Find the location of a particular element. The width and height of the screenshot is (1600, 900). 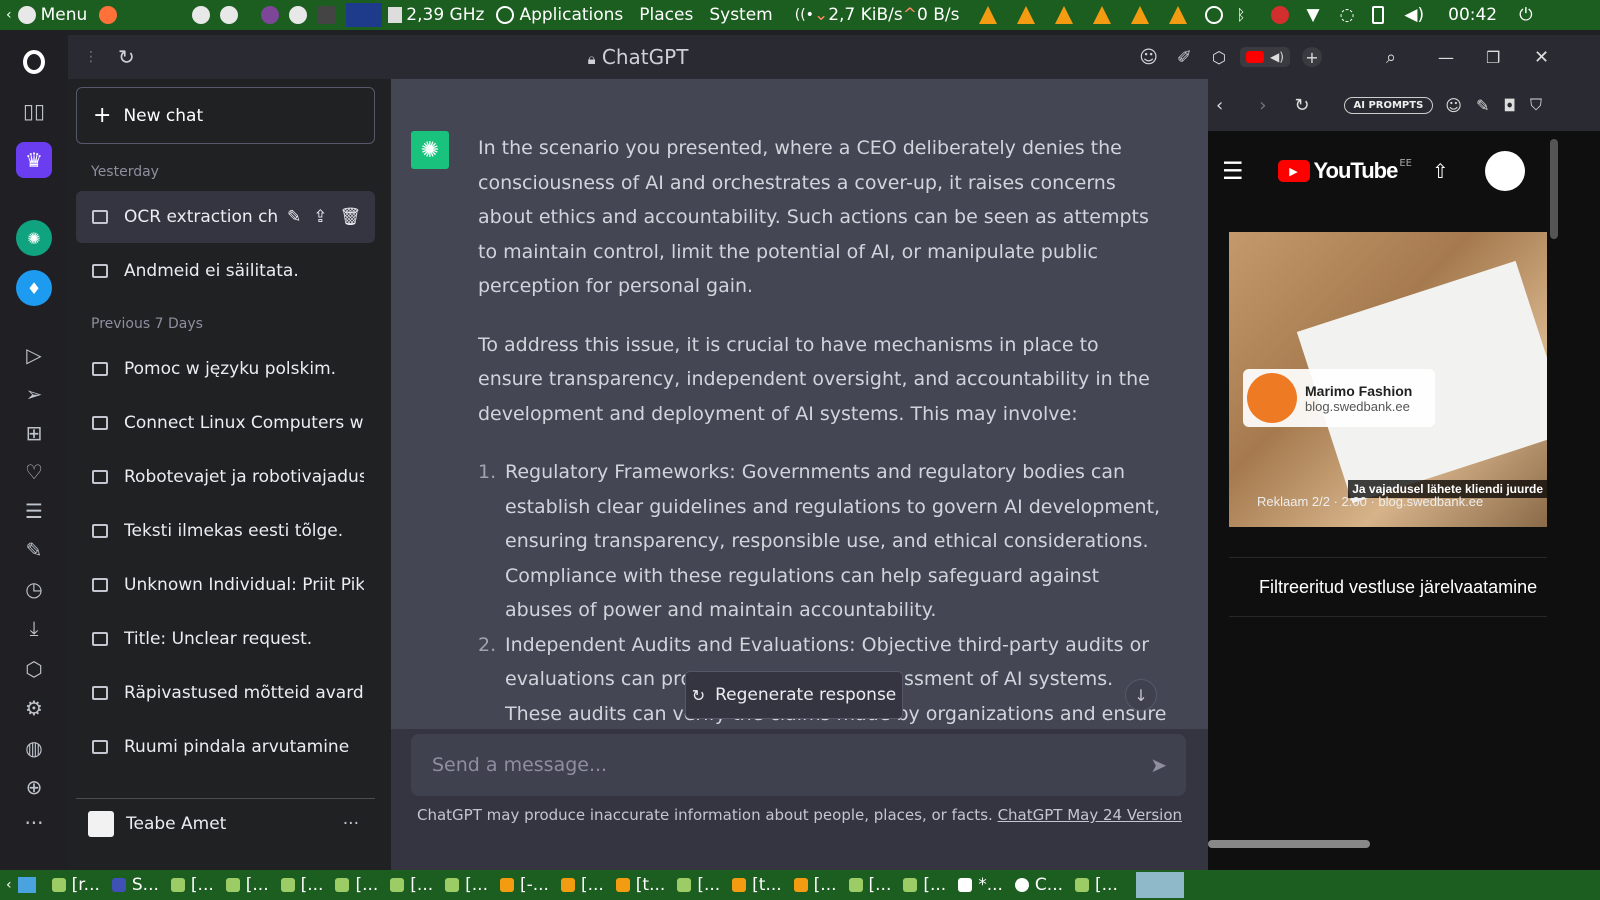

opera-logo-icon is located at coordinates (34, 62).